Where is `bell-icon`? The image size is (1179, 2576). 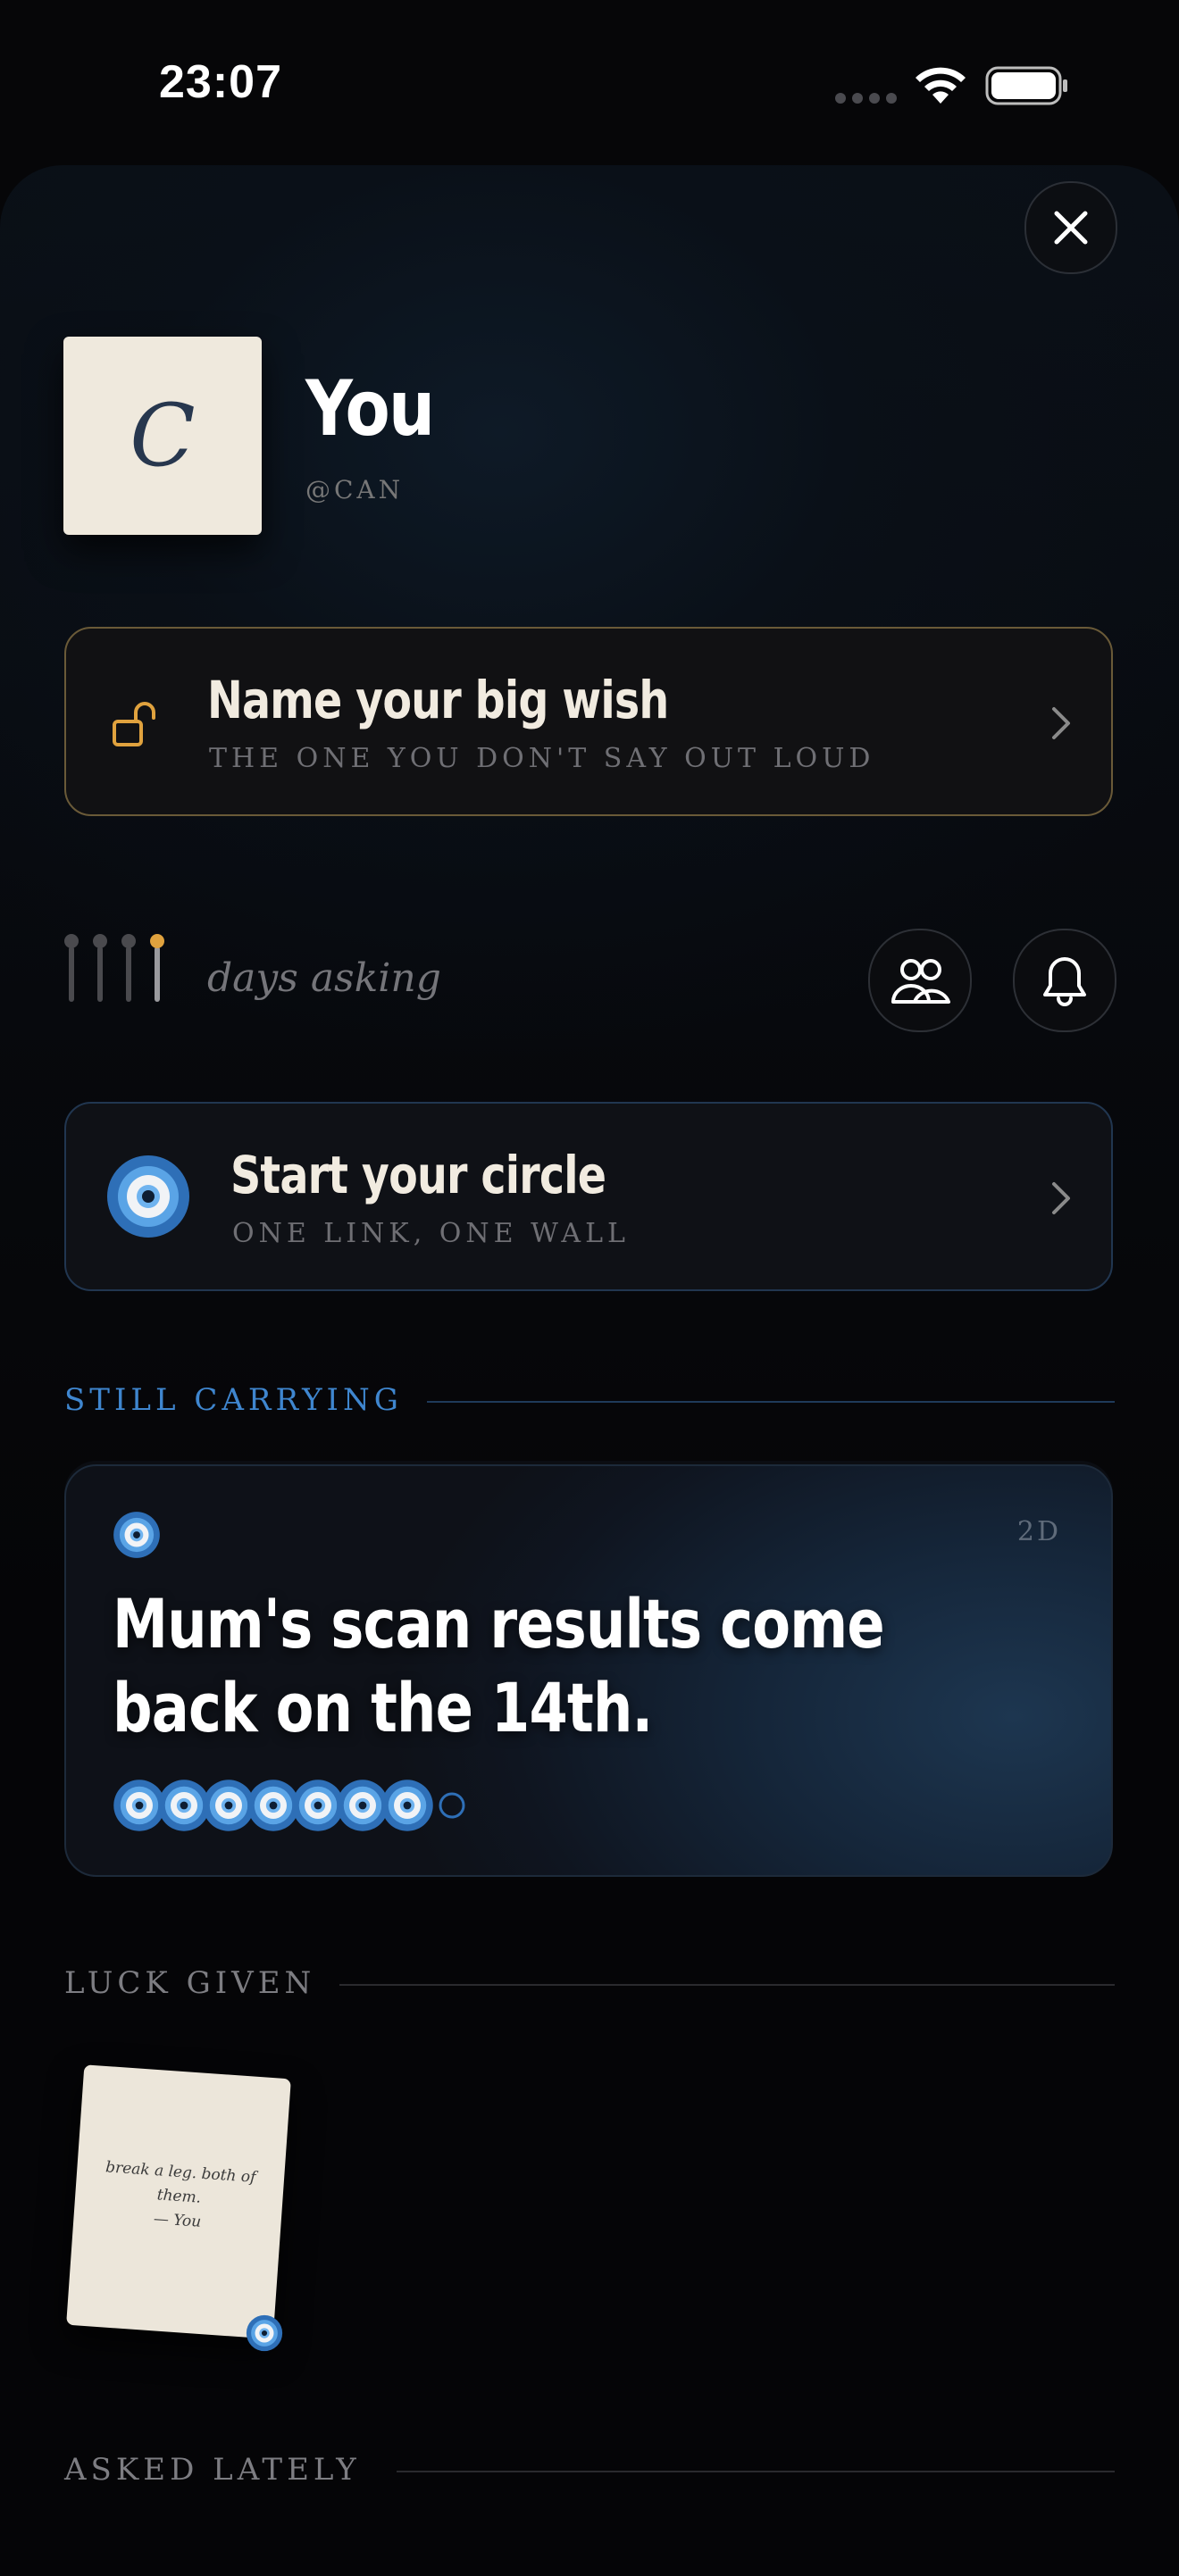 bell-icon is located at coordinates (1064, 981).